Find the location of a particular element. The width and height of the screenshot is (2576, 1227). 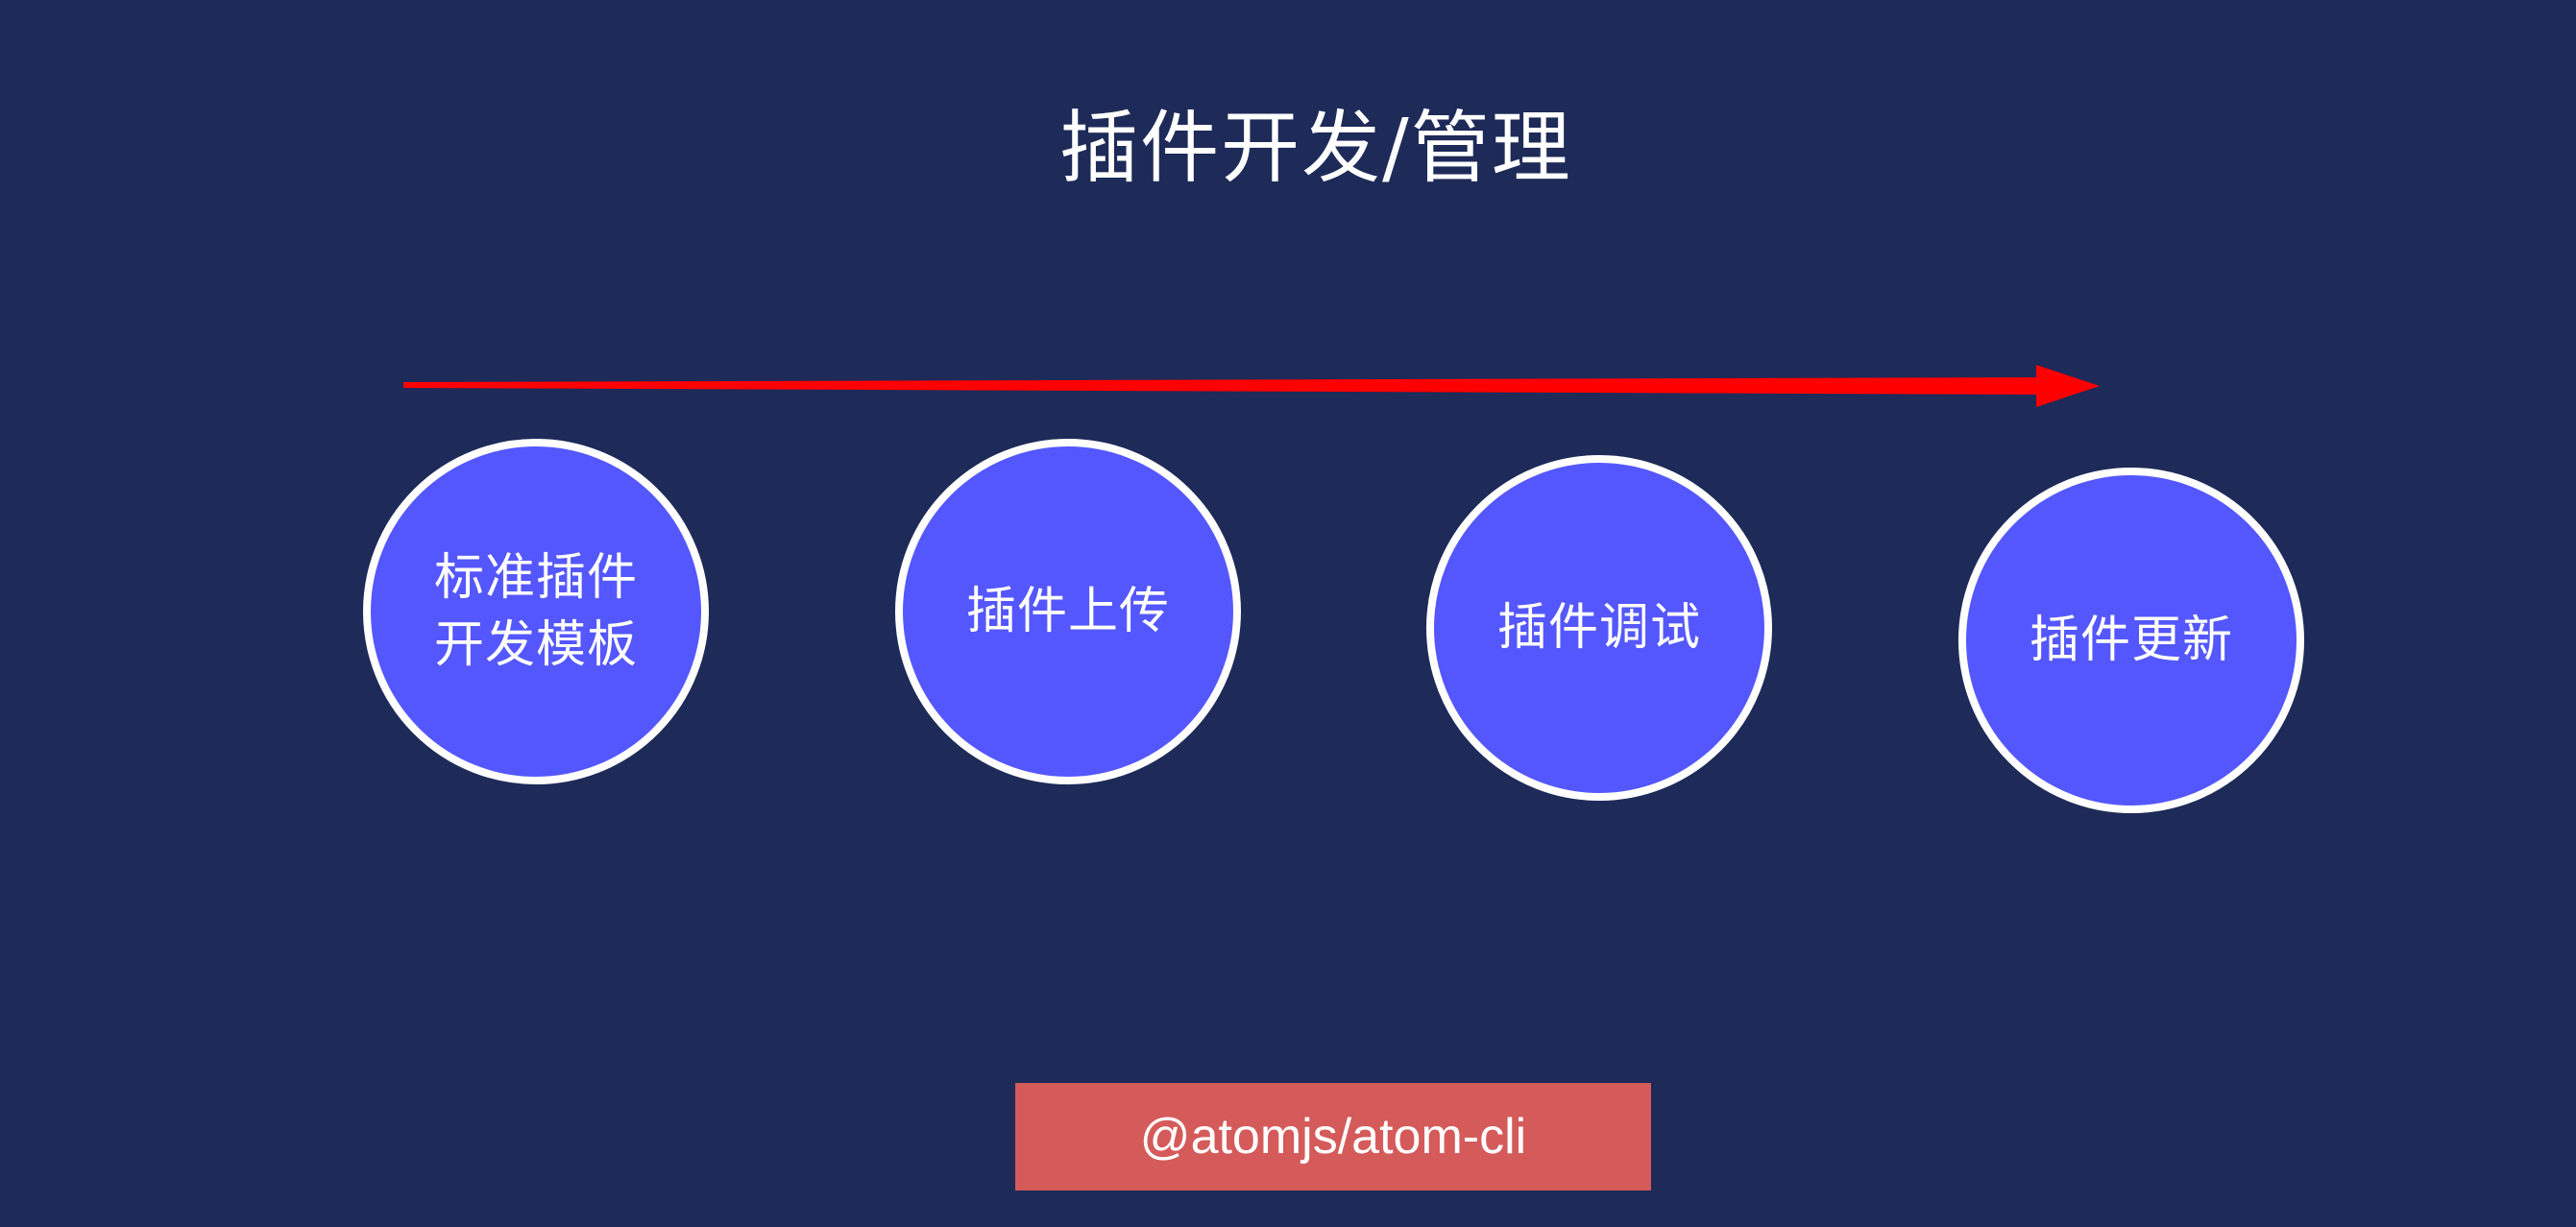

package-tag-label: @atomjs/atom-cli is located at coordinates (1333, 1137).